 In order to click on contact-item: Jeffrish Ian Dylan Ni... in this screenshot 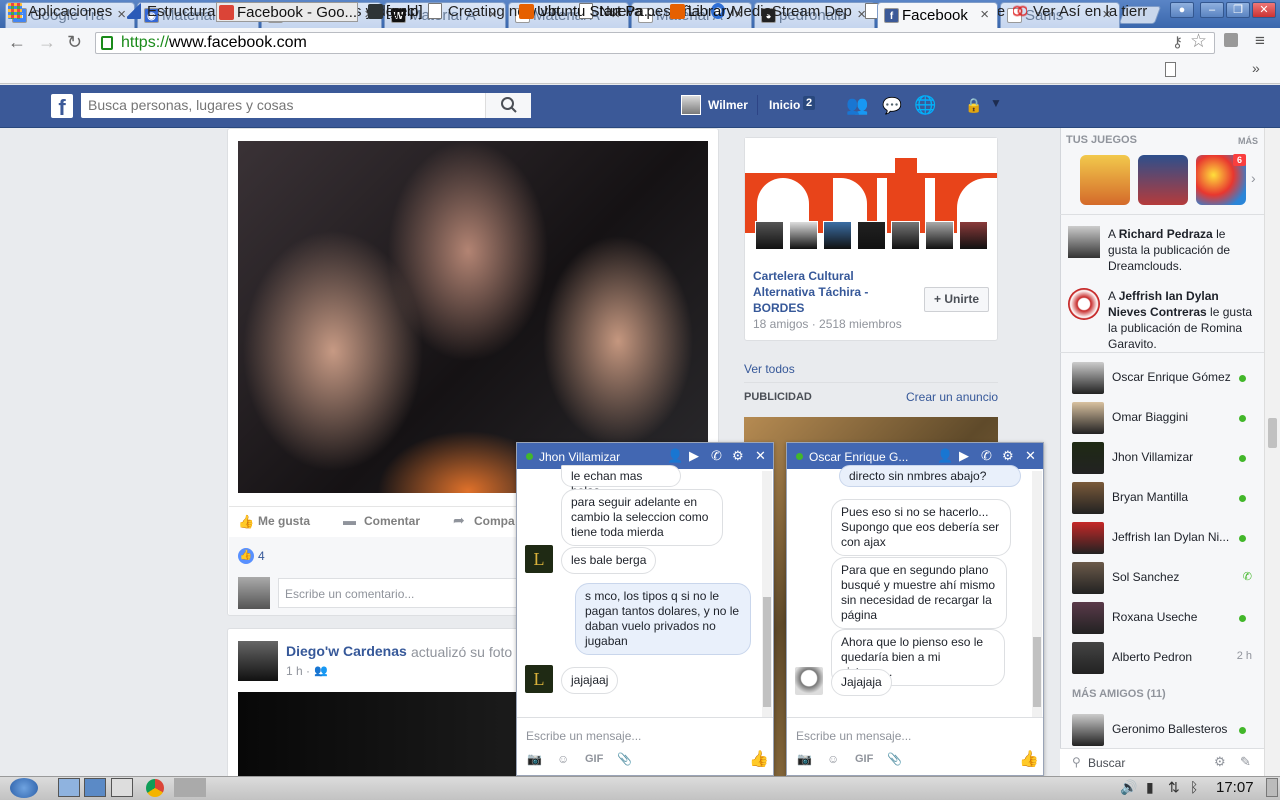, I will do `click(1164, 538)`.